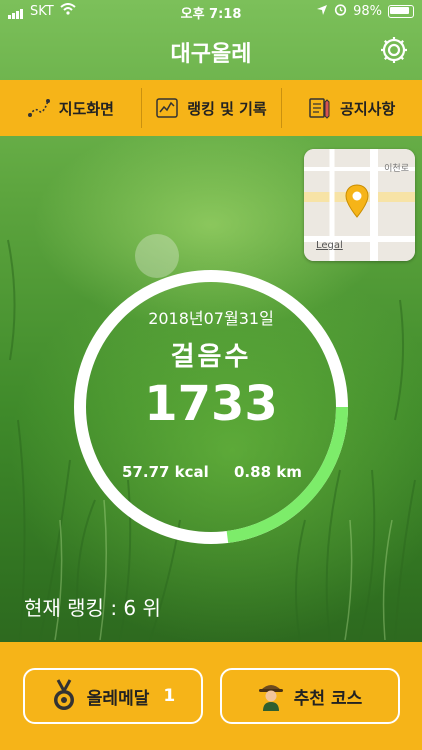  I want to click on settings-gear-icon, so click(394, 50).